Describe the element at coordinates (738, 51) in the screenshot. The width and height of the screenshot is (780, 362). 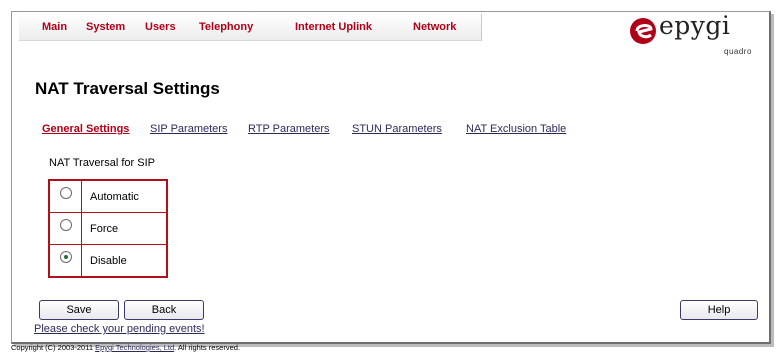
I see `logo-sub-text: quadro` at that location.